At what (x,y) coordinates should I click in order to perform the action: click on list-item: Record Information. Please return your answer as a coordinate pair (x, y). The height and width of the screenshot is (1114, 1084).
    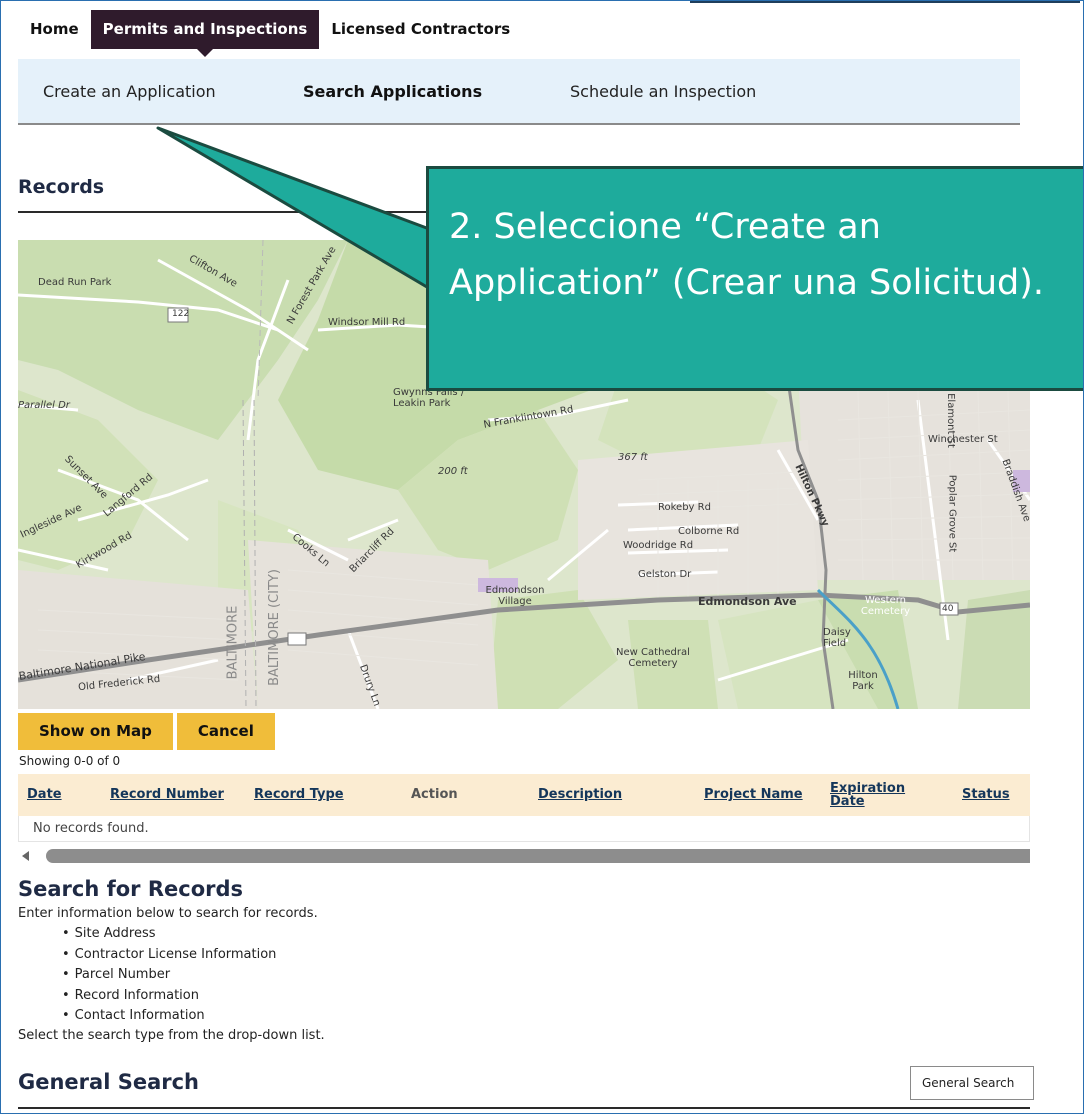
    Looking at the image, I should click on (169, 996).